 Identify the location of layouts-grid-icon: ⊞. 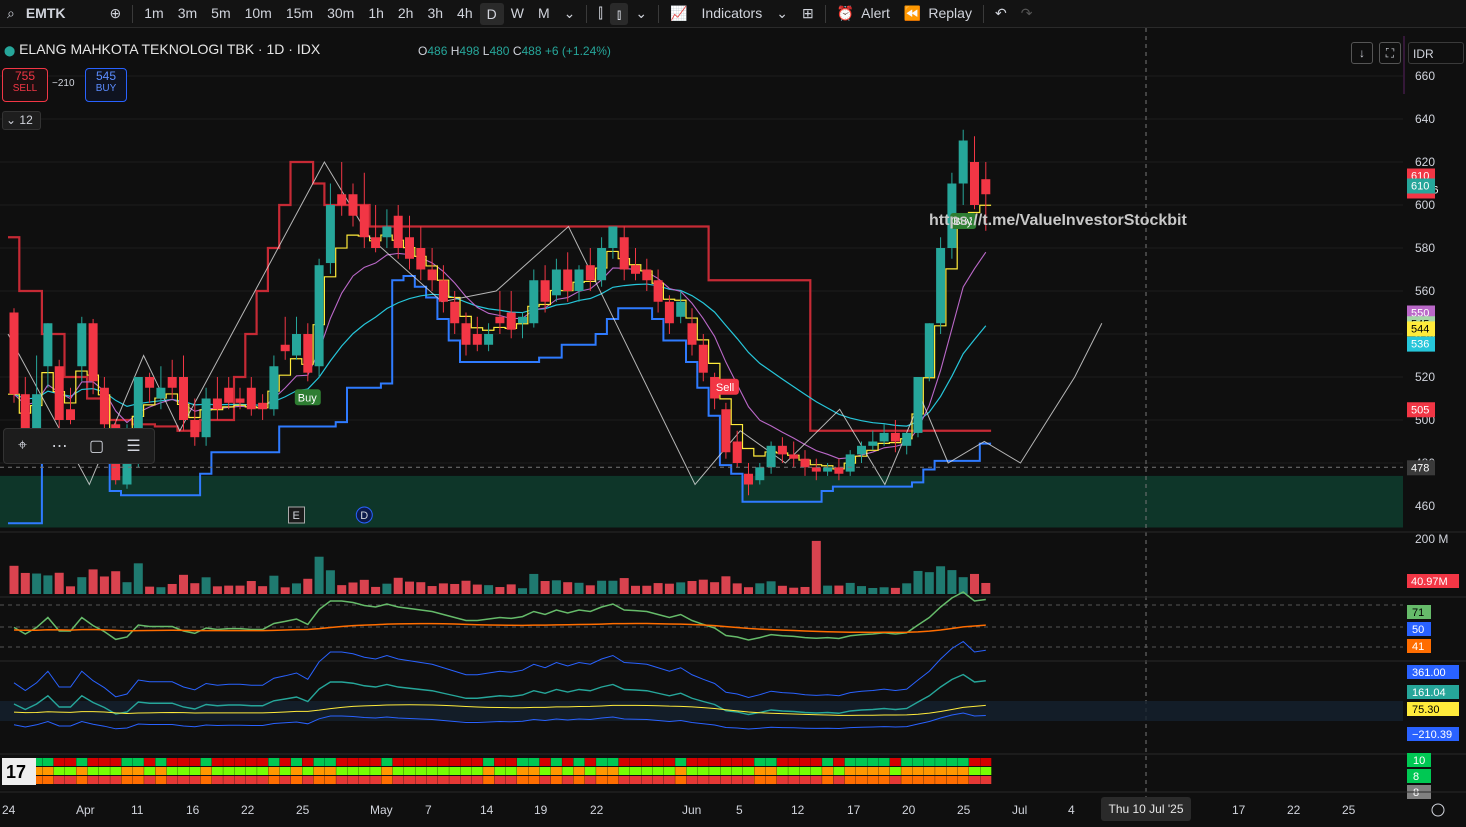
(808, 13).